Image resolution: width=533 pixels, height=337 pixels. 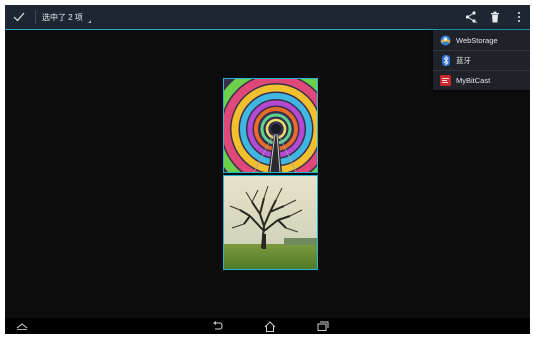 I want to click on nav-up-button, so click(x=22, y=326).